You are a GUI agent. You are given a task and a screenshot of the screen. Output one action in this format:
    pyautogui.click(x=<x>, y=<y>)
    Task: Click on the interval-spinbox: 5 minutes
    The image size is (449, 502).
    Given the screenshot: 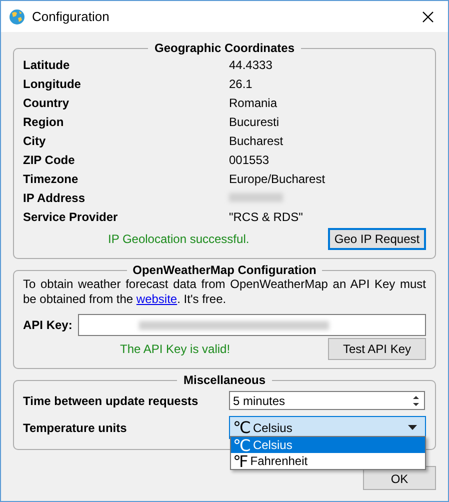 What is the action you would take?
    pyautogui.click(x=327, y=400)
    